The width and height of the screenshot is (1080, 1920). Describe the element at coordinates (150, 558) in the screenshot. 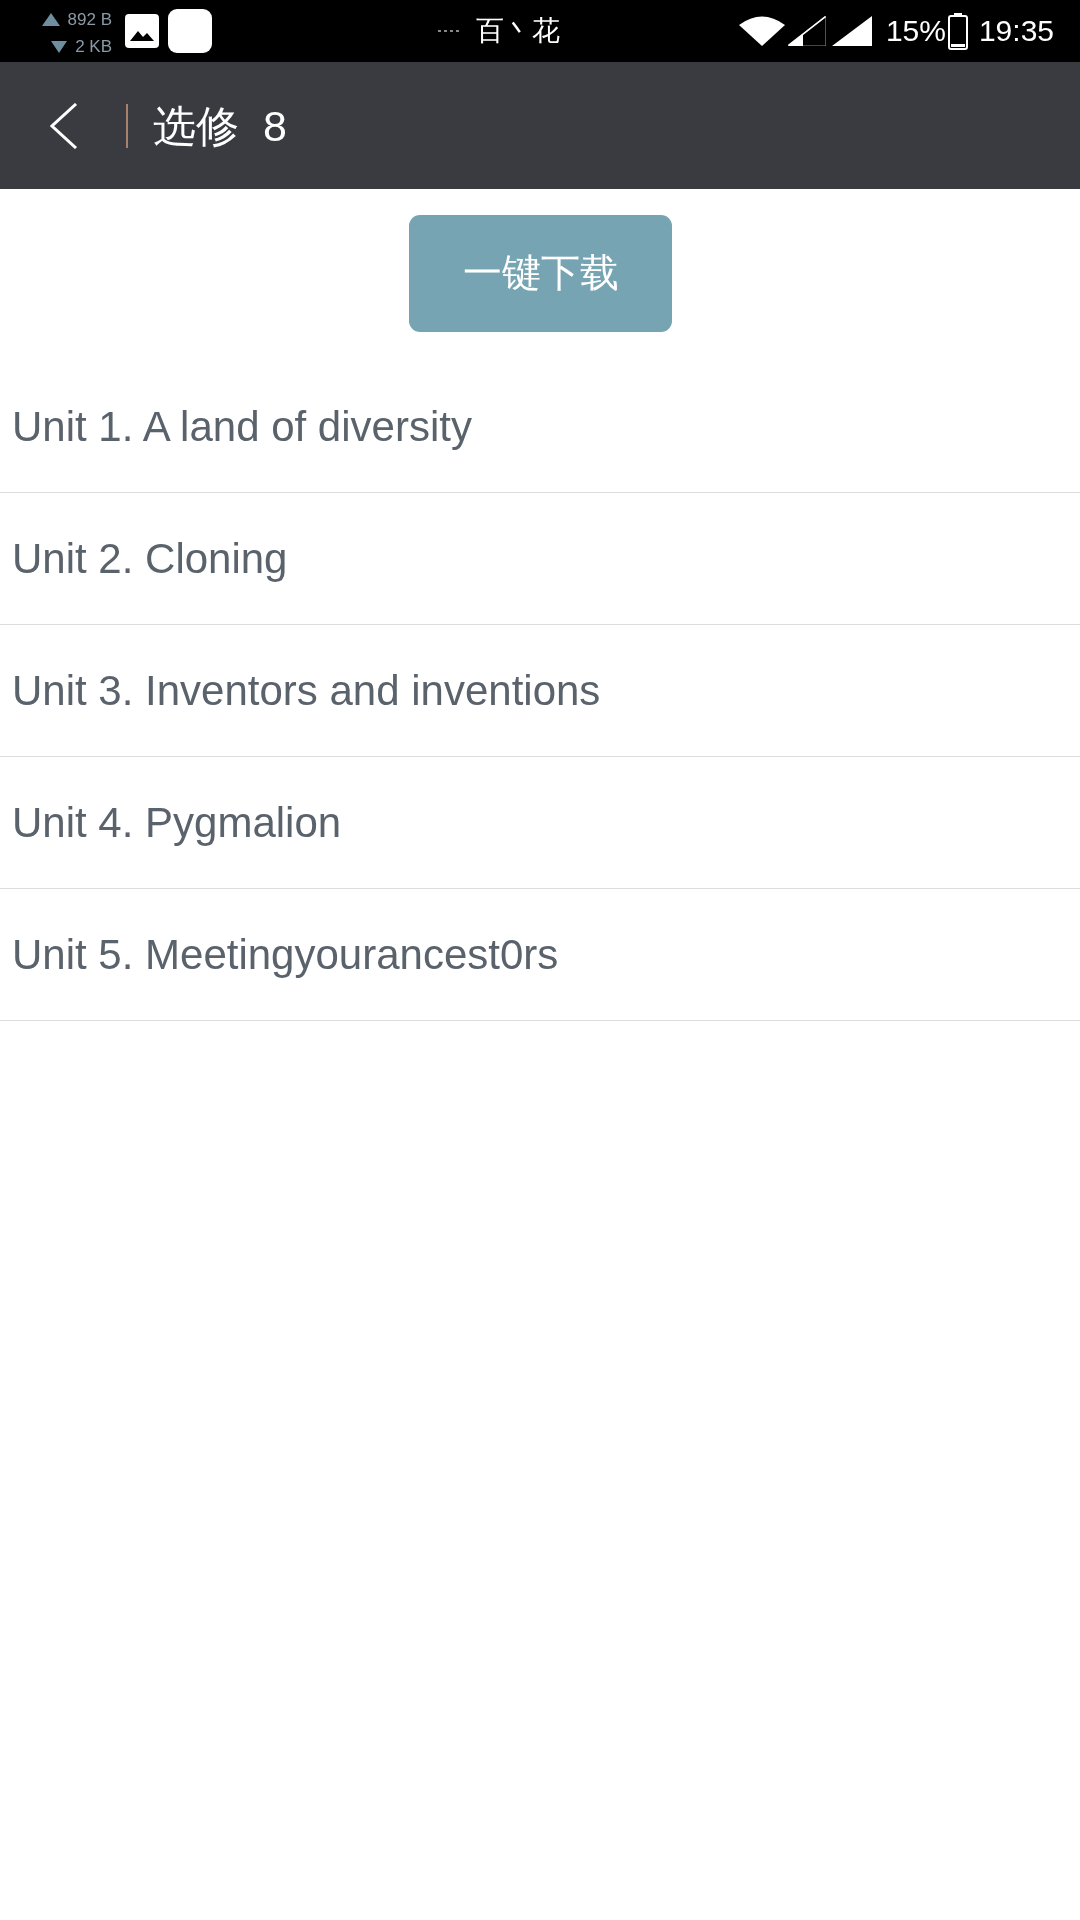

I see `unit-title: Unit 2. Cloning` at that location.